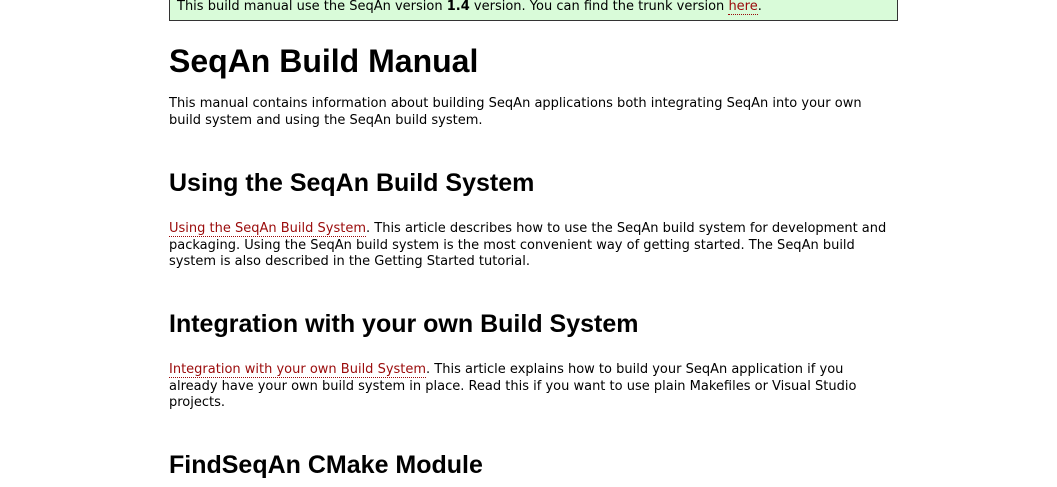 This screenshot has width=1057, height=487. What do you see at coordinates (458, 7) in the screenshot?
I see `notice-version: 1.4` at bounding box center [458, 7].